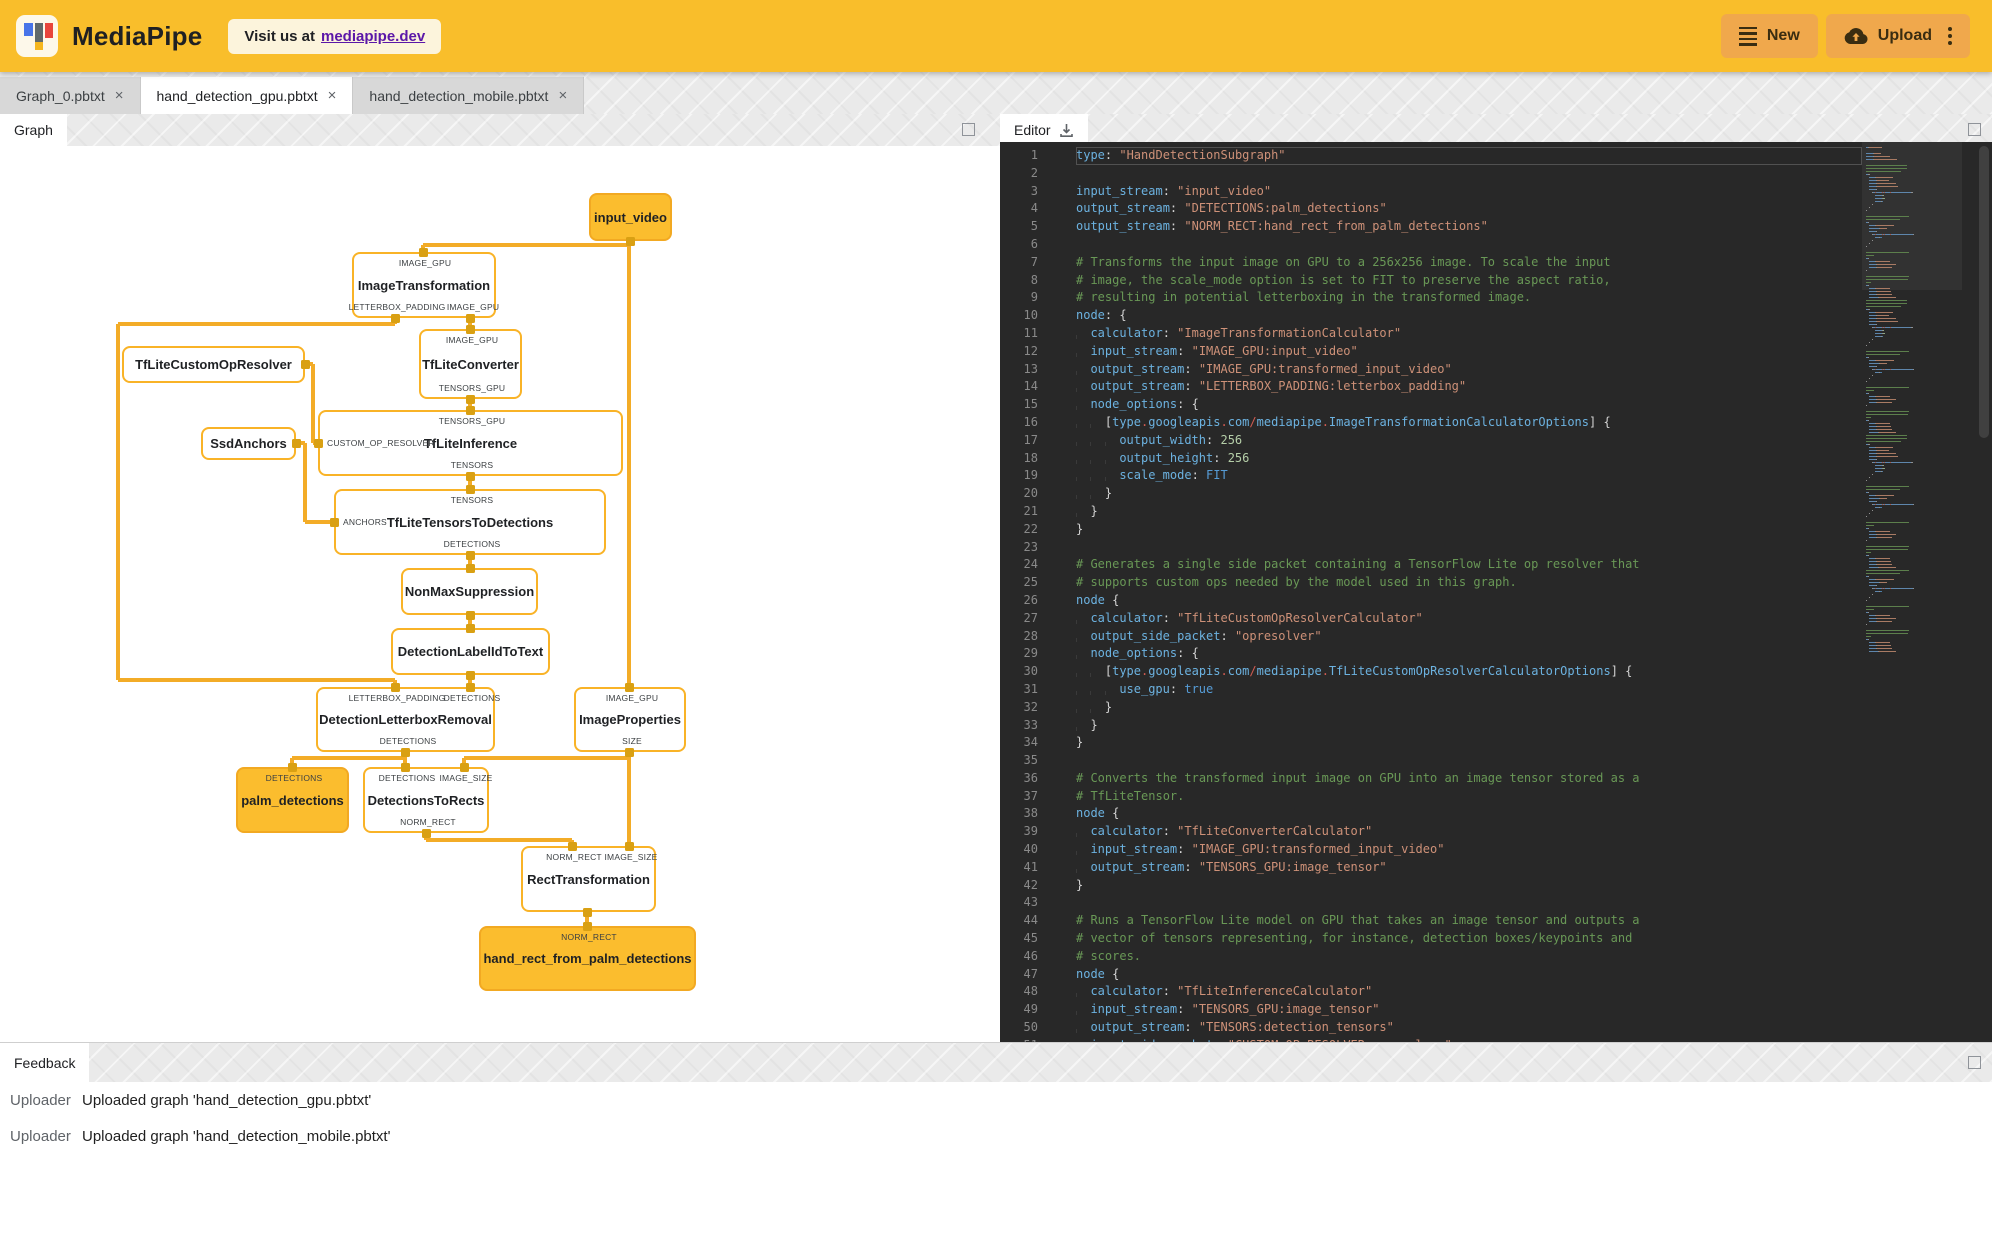  Describe the element at coordinates (1783, 35) in the screenshot. I see `new-button-label: New` at that location.